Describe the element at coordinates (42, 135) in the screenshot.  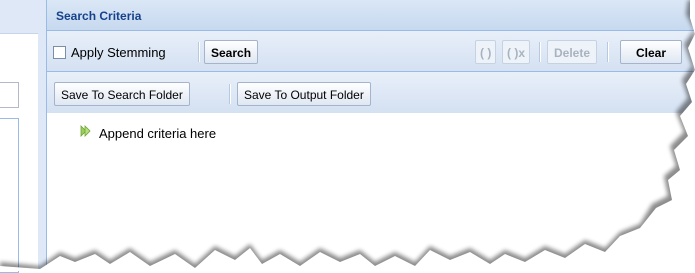
I see `splitter` at that location.